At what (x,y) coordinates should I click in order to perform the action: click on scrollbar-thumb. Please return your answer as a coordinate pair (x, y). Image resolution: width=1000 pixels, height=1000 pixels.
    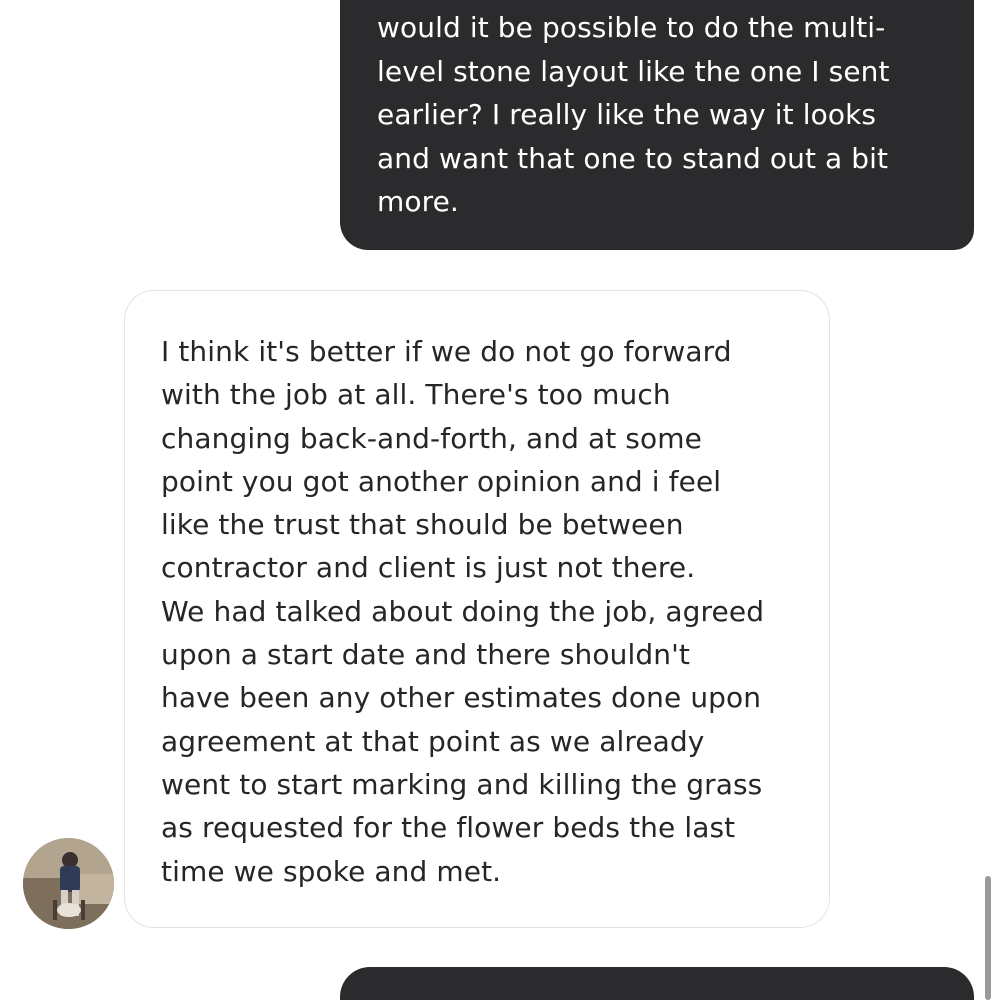
    Looking at the image, I should click on (988, 938).